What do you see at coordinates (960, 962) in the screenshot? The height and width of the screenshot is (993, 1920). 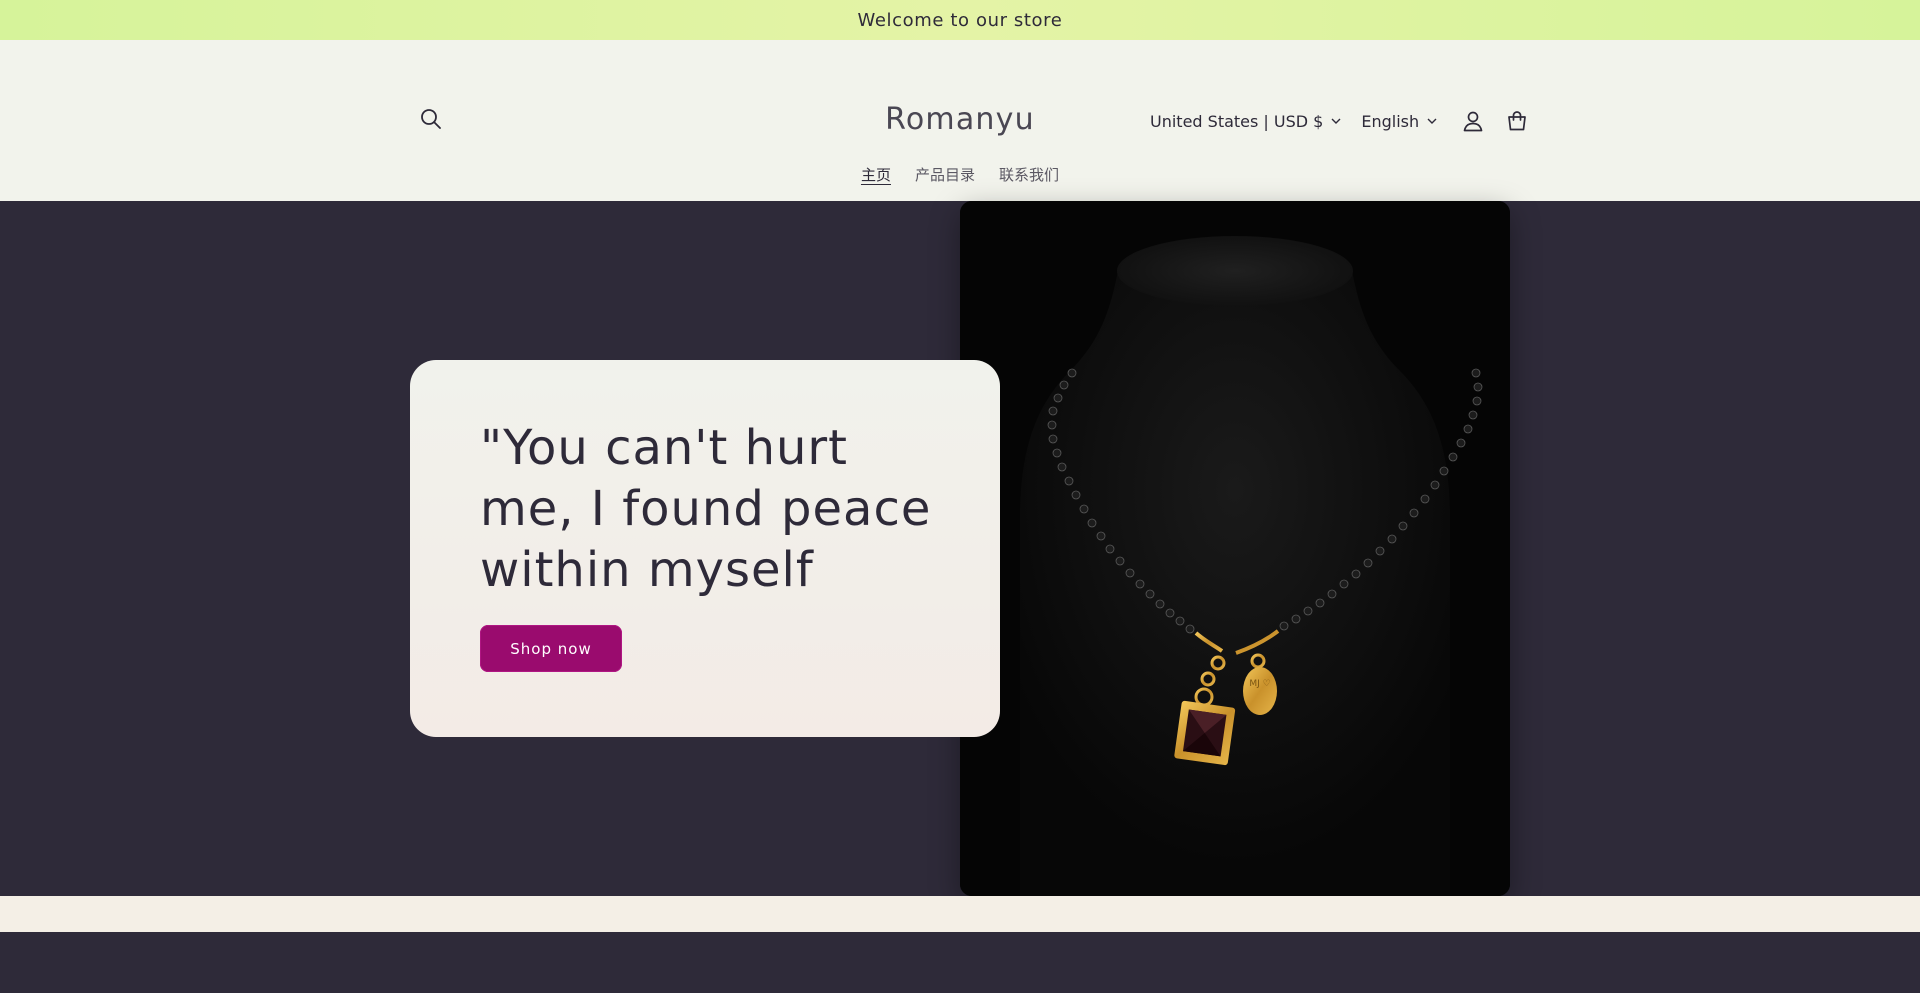 I see `next-section` at bounding box center [960, 962].